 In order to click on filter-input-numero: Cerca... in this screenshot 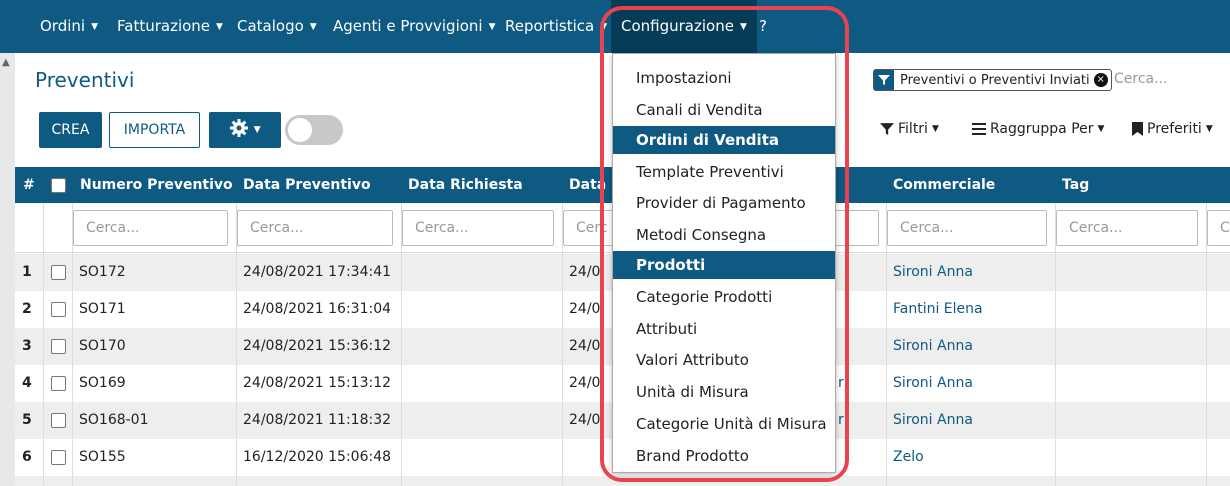, I will do `click(150, 228)`.